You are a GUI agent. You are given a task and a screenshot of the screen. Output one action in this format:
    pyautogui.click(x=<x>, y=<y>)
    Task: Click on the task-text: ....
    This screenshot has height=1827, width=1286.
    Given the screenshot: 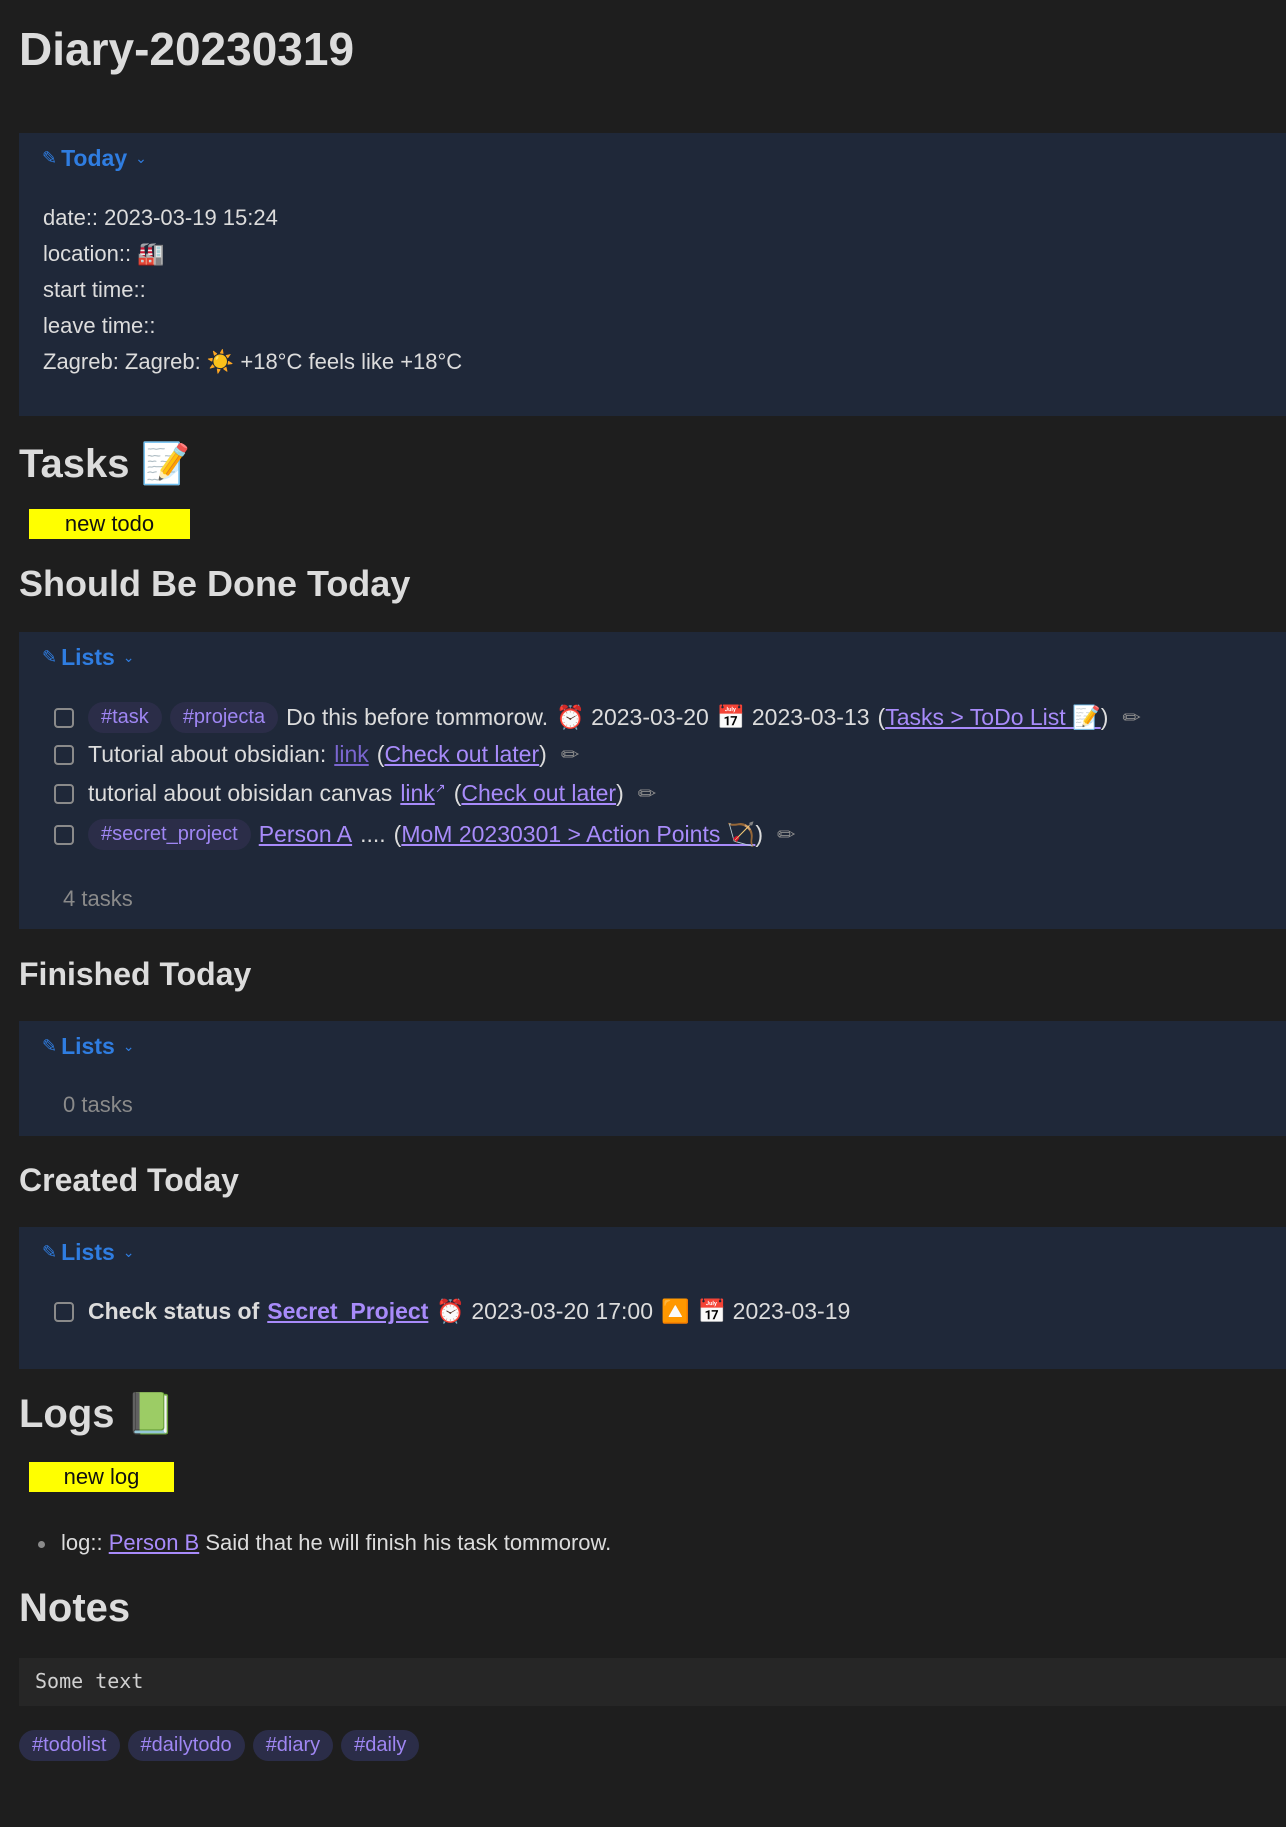 What is the action you would take?
    pyautogui.click(x=373, y=834)
    